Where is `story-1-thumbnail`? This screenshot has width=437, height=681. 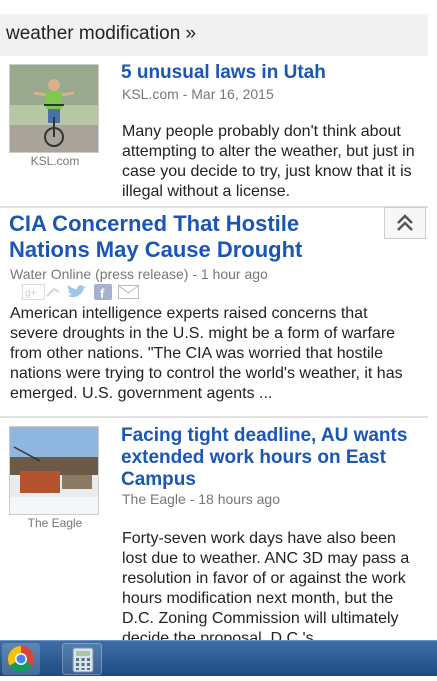
story-1-thumbnail is located at coordinates (54, 108).